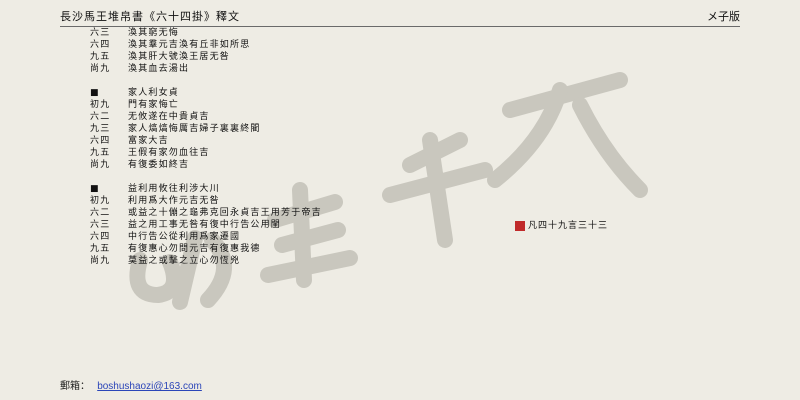 This screenshot has height=400, width=800. What do you see at coordinates (149, 386) in the screenshot?
I see `email-link: boshushaozi@163.com` at bounding box center [149, 386].